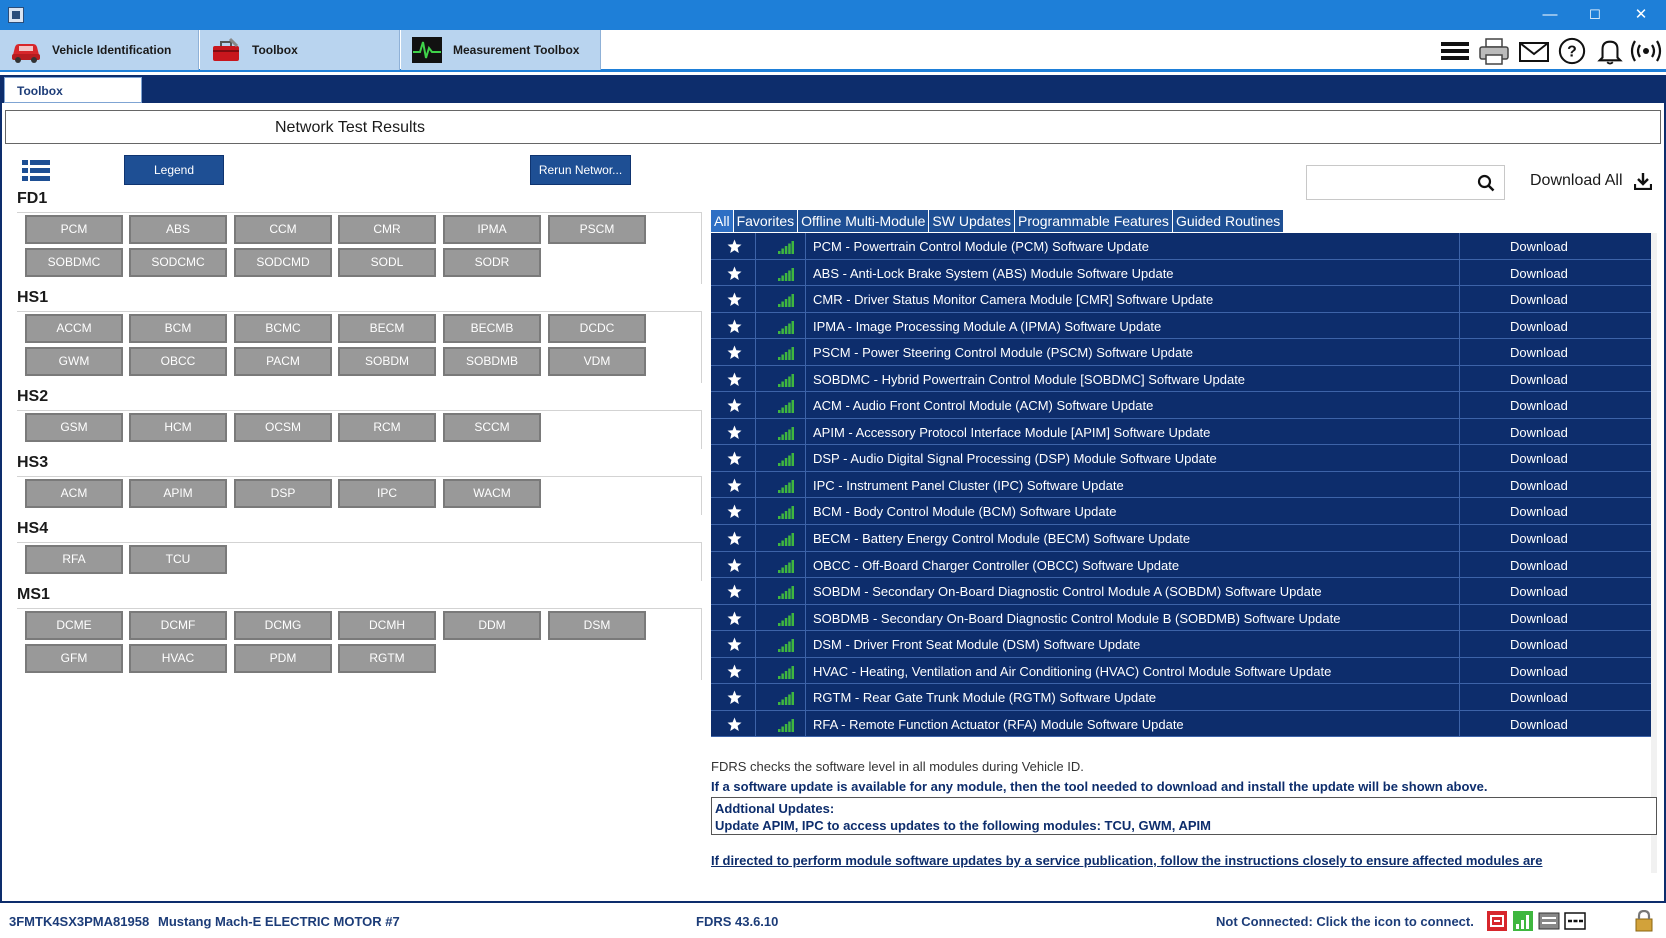 This screenshot has width=1666, height=938. I want to click on filter-tab-offline-multi-module: Offline Multi-Module, so click(863, 221).